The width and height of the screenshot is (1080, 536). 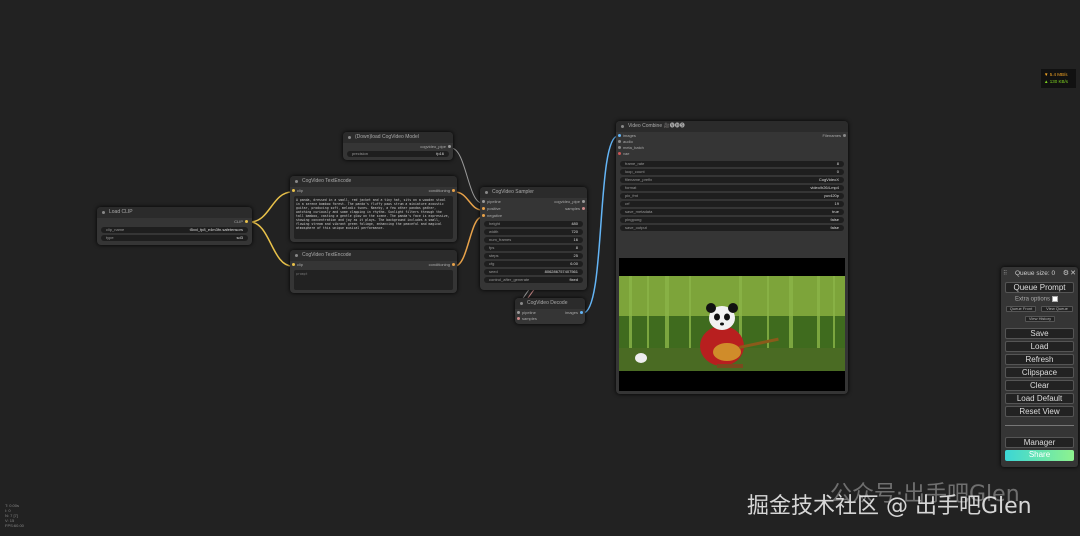 I want to click on output-images: images, so click(x=575, y=313).